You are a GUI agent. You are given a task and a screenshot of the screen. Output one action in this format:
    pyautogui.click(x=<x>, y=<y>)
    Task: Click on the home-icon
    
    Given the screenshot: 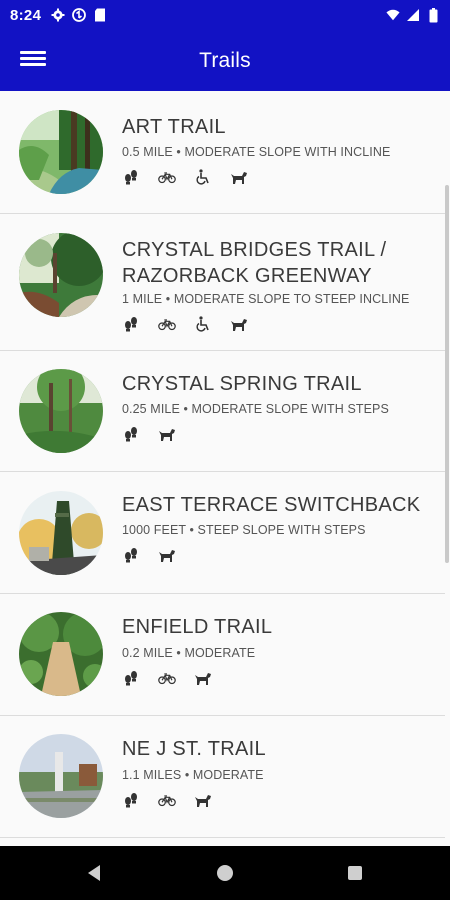 What is the action you would take?
    pyautogui.click(x=225, y=873)
    